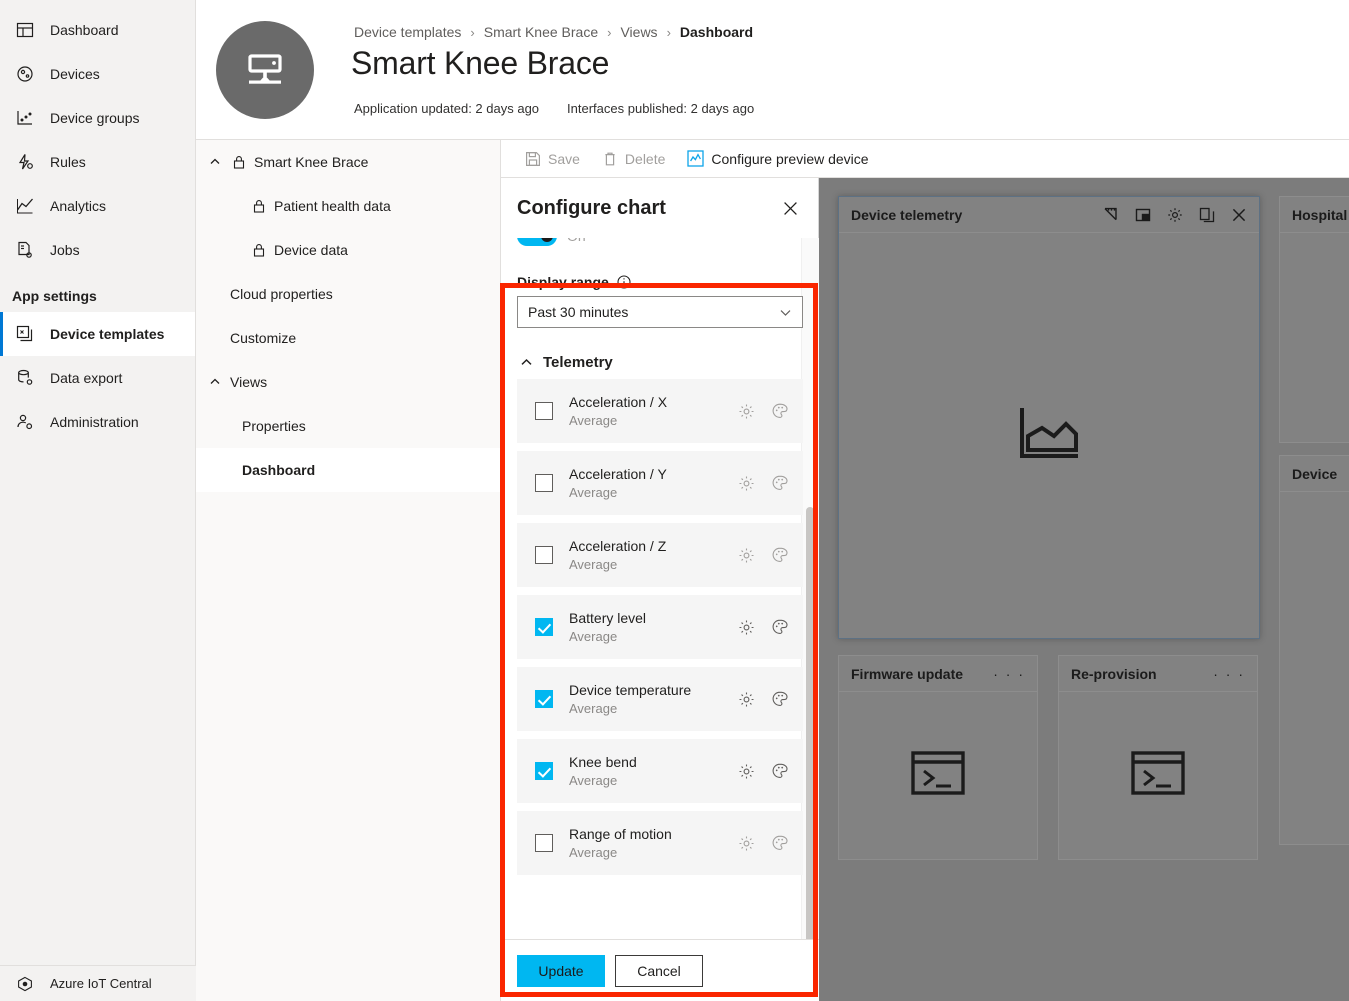 This screenshot has width=1349, height=1001. What do you see at coordinates (348, 162) in the screenshot?
I see `tree-item-smart-knee-brace: Smart Knee Brace` at bounding box center [348, 162].